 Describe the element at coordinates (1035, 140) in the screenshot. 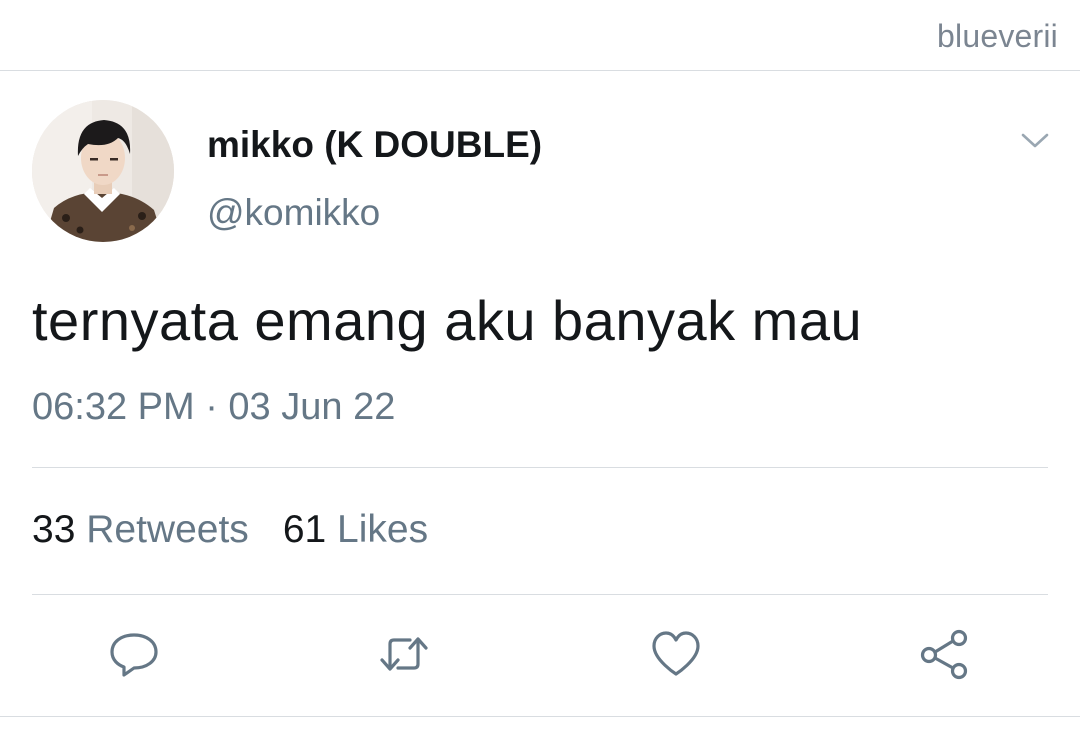

I see `chevron-down-icon` at that location.